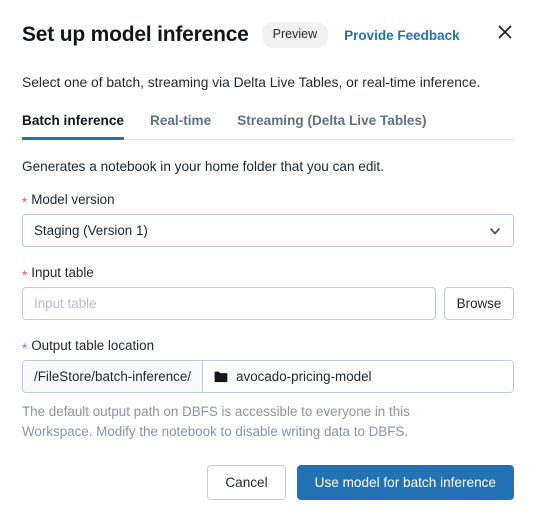  I want to click on page-title: Set up model inference, so click(135, 34).